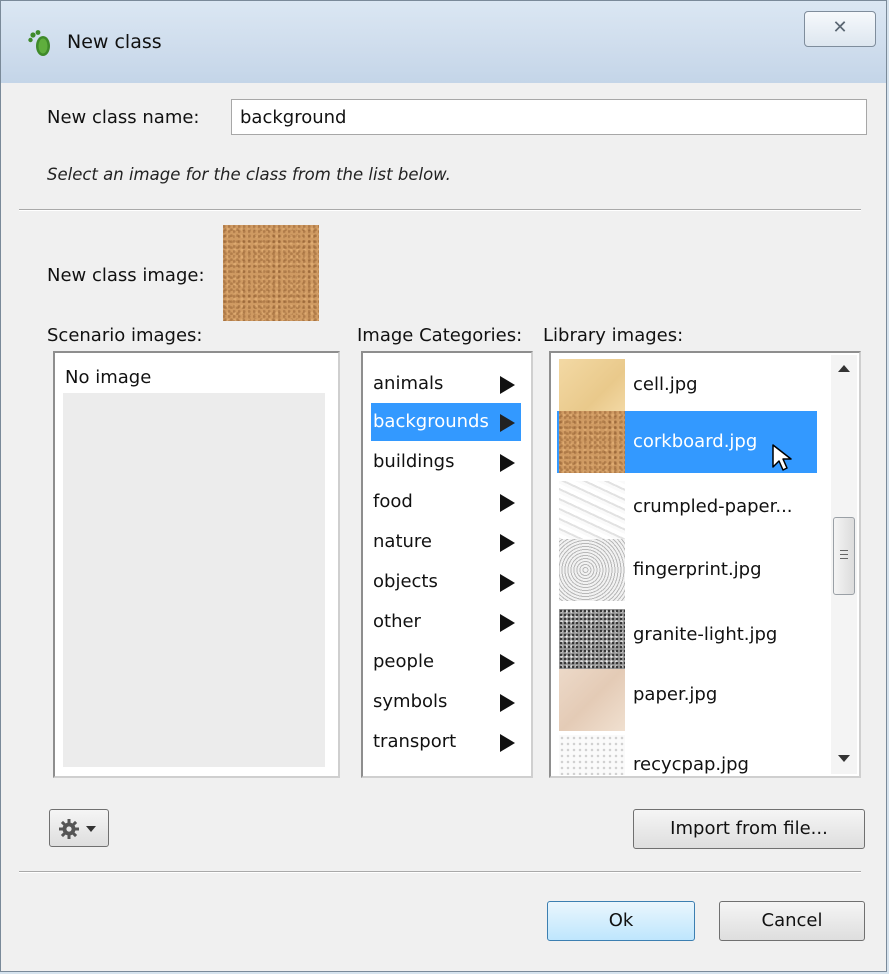 The width and height of the screenshot is (889, 974). Describe the element at coordinates (271, 273) in the screenshot. I see `class-image-preview` at that location.